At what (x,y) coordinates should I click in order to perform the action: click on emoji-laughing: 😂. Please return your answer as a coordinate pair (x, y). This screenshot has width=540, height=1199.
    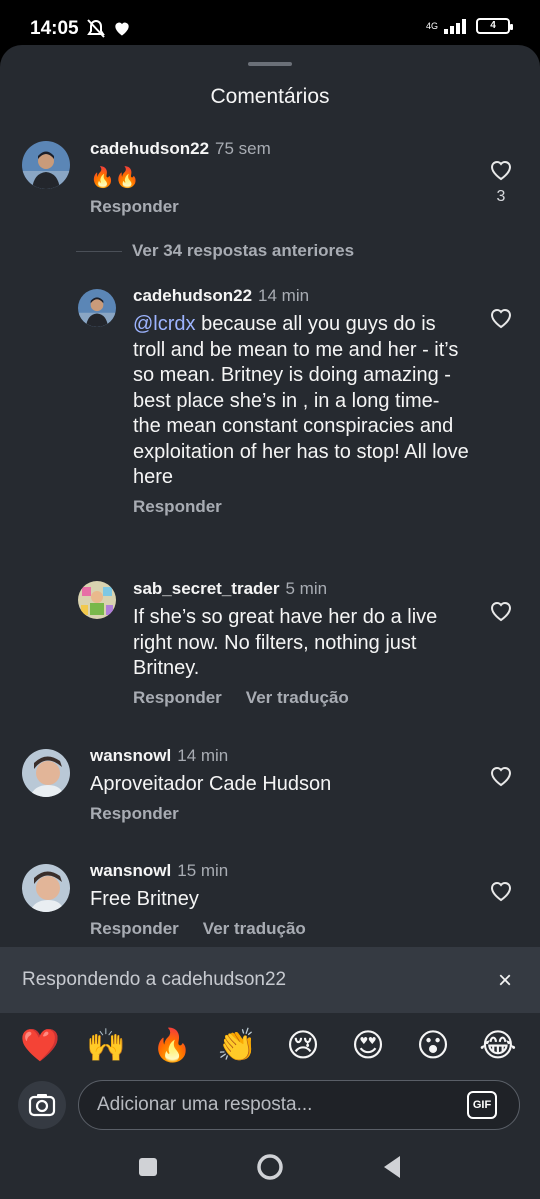
    Looking at the image, I should click on (498, 1045).